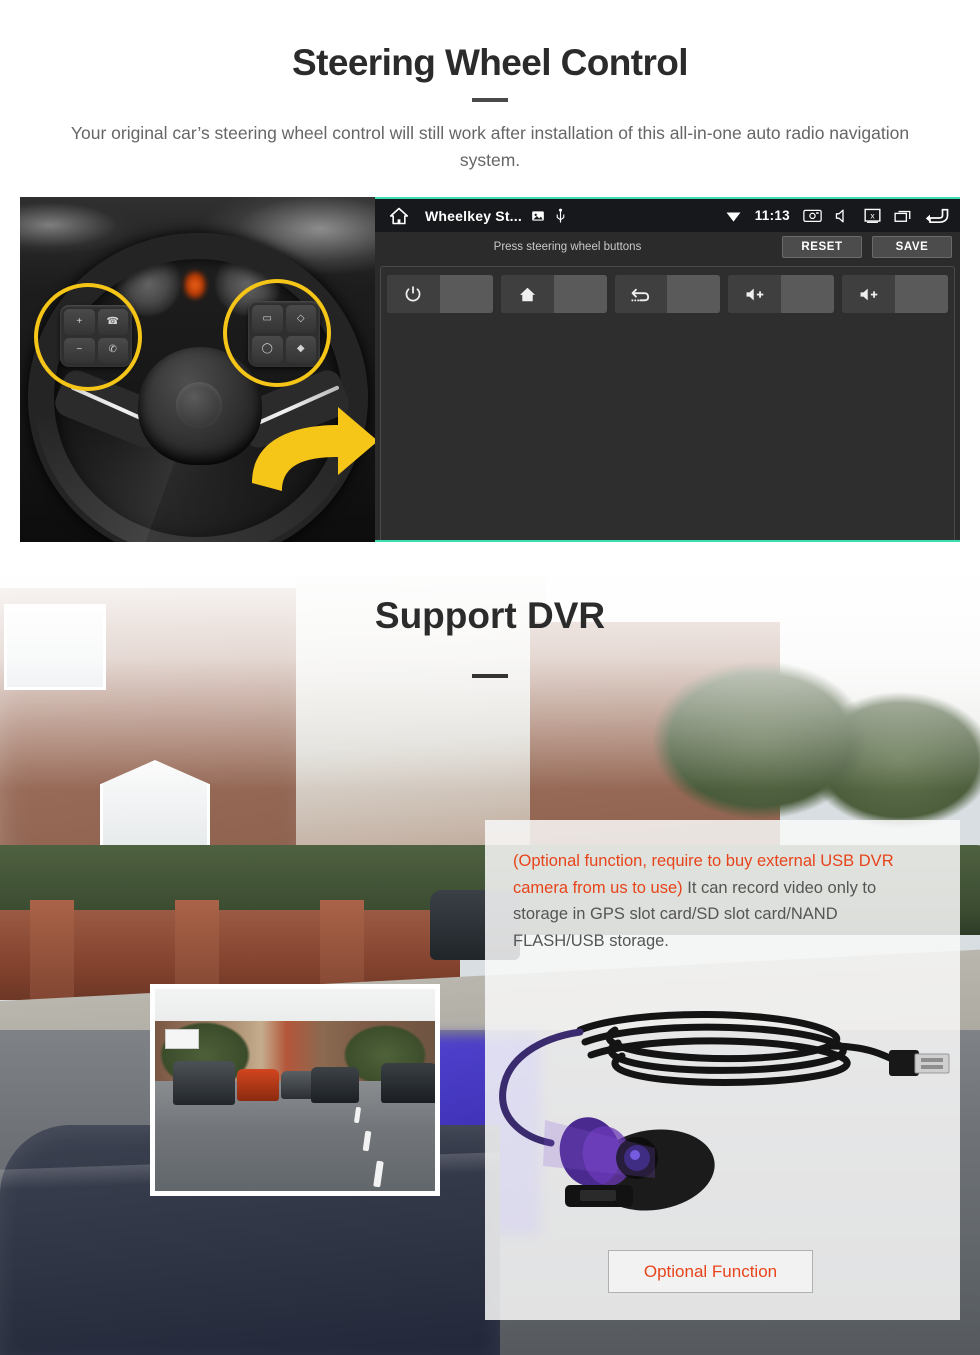 The width and height of the screenshot is (980, 1355). I want to click on inset-car-grey, so click(298, 1085).